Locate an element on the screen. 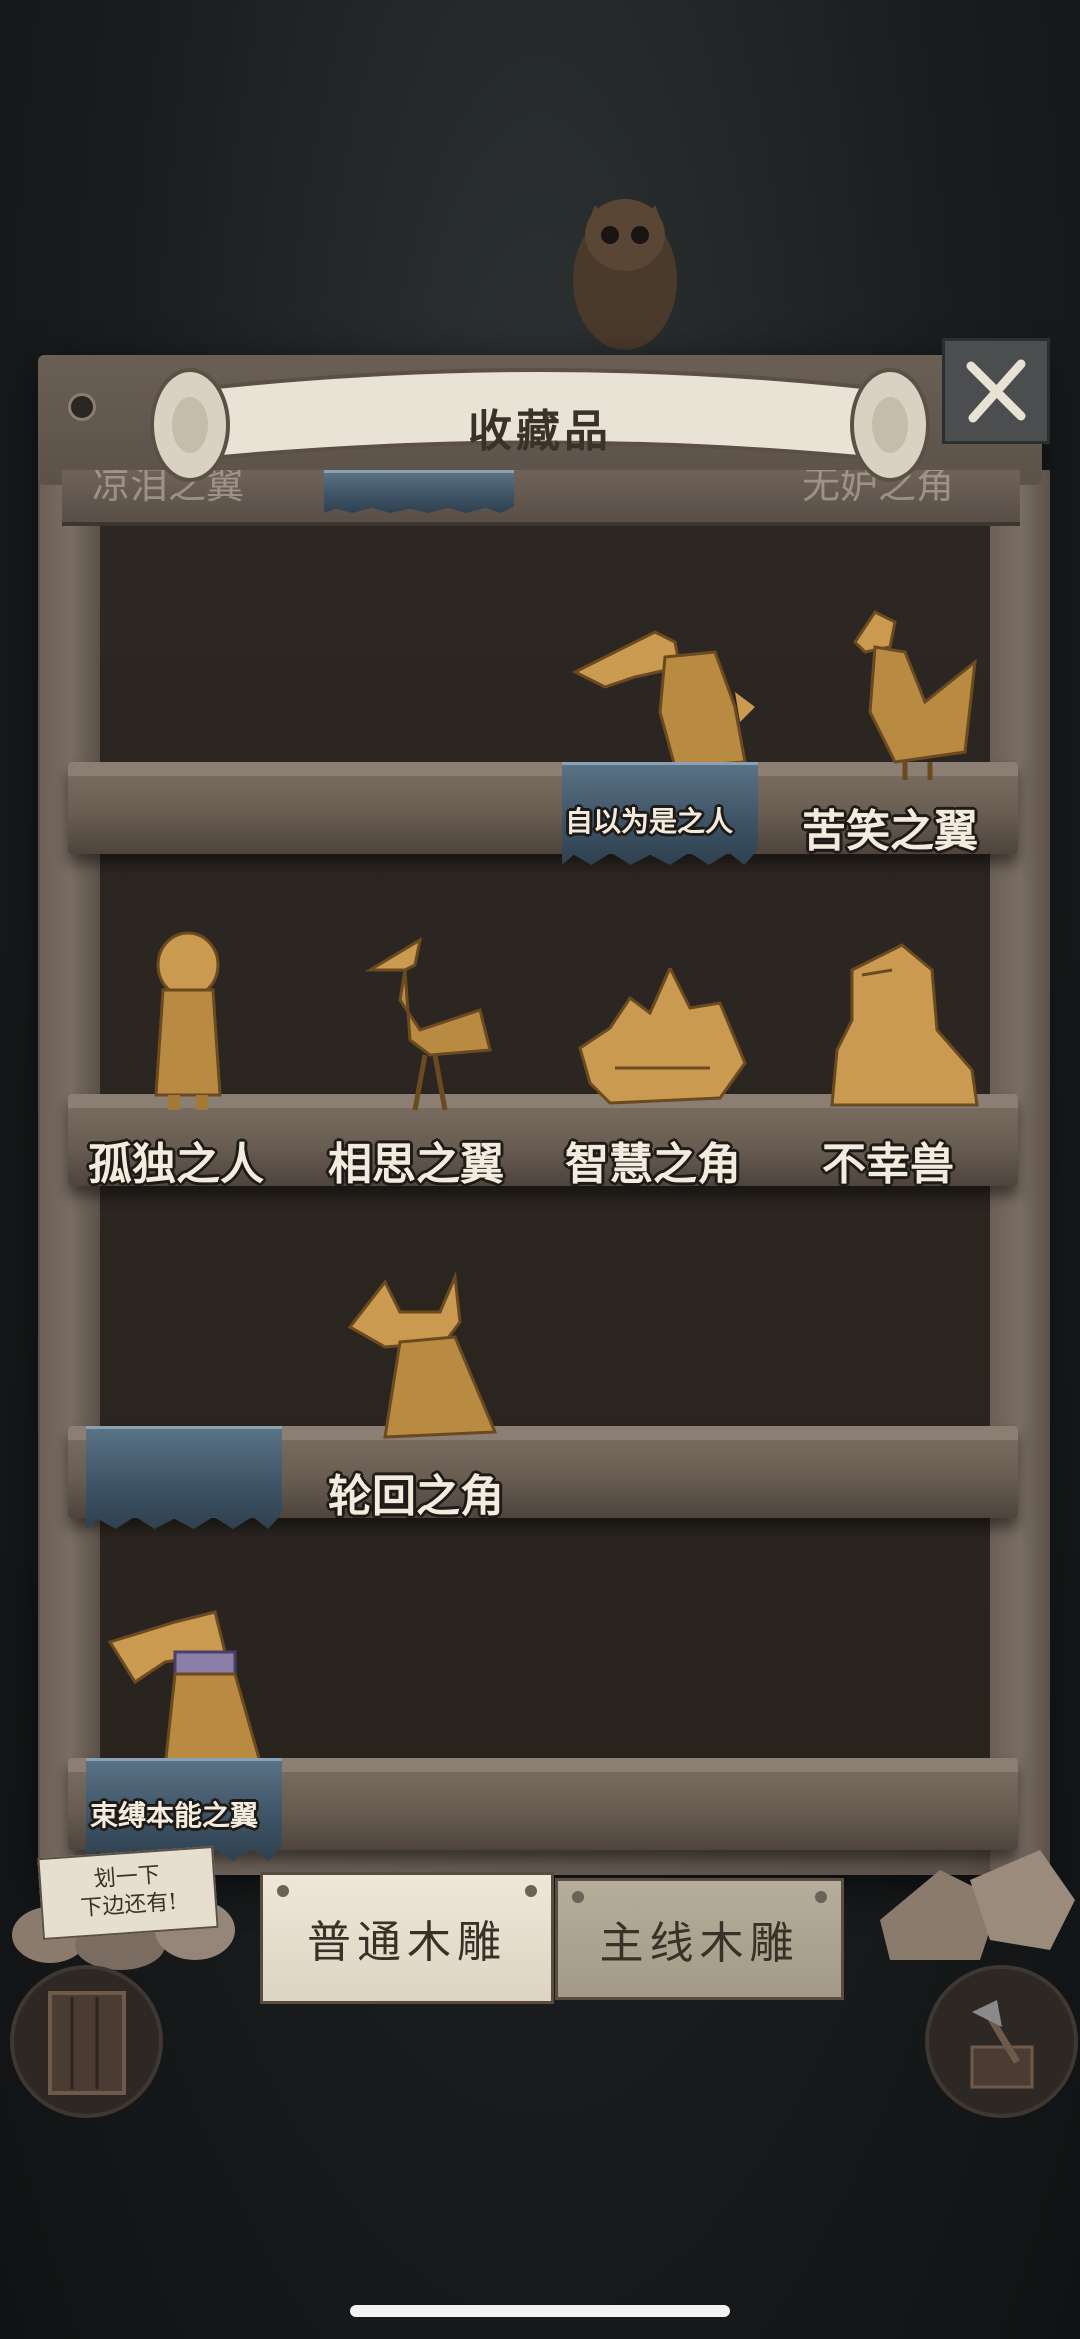 Image resolution: width=1080 pixels, height=2339 pixels. crocodile-man-carving-icon is located at coordinates (662, 694).